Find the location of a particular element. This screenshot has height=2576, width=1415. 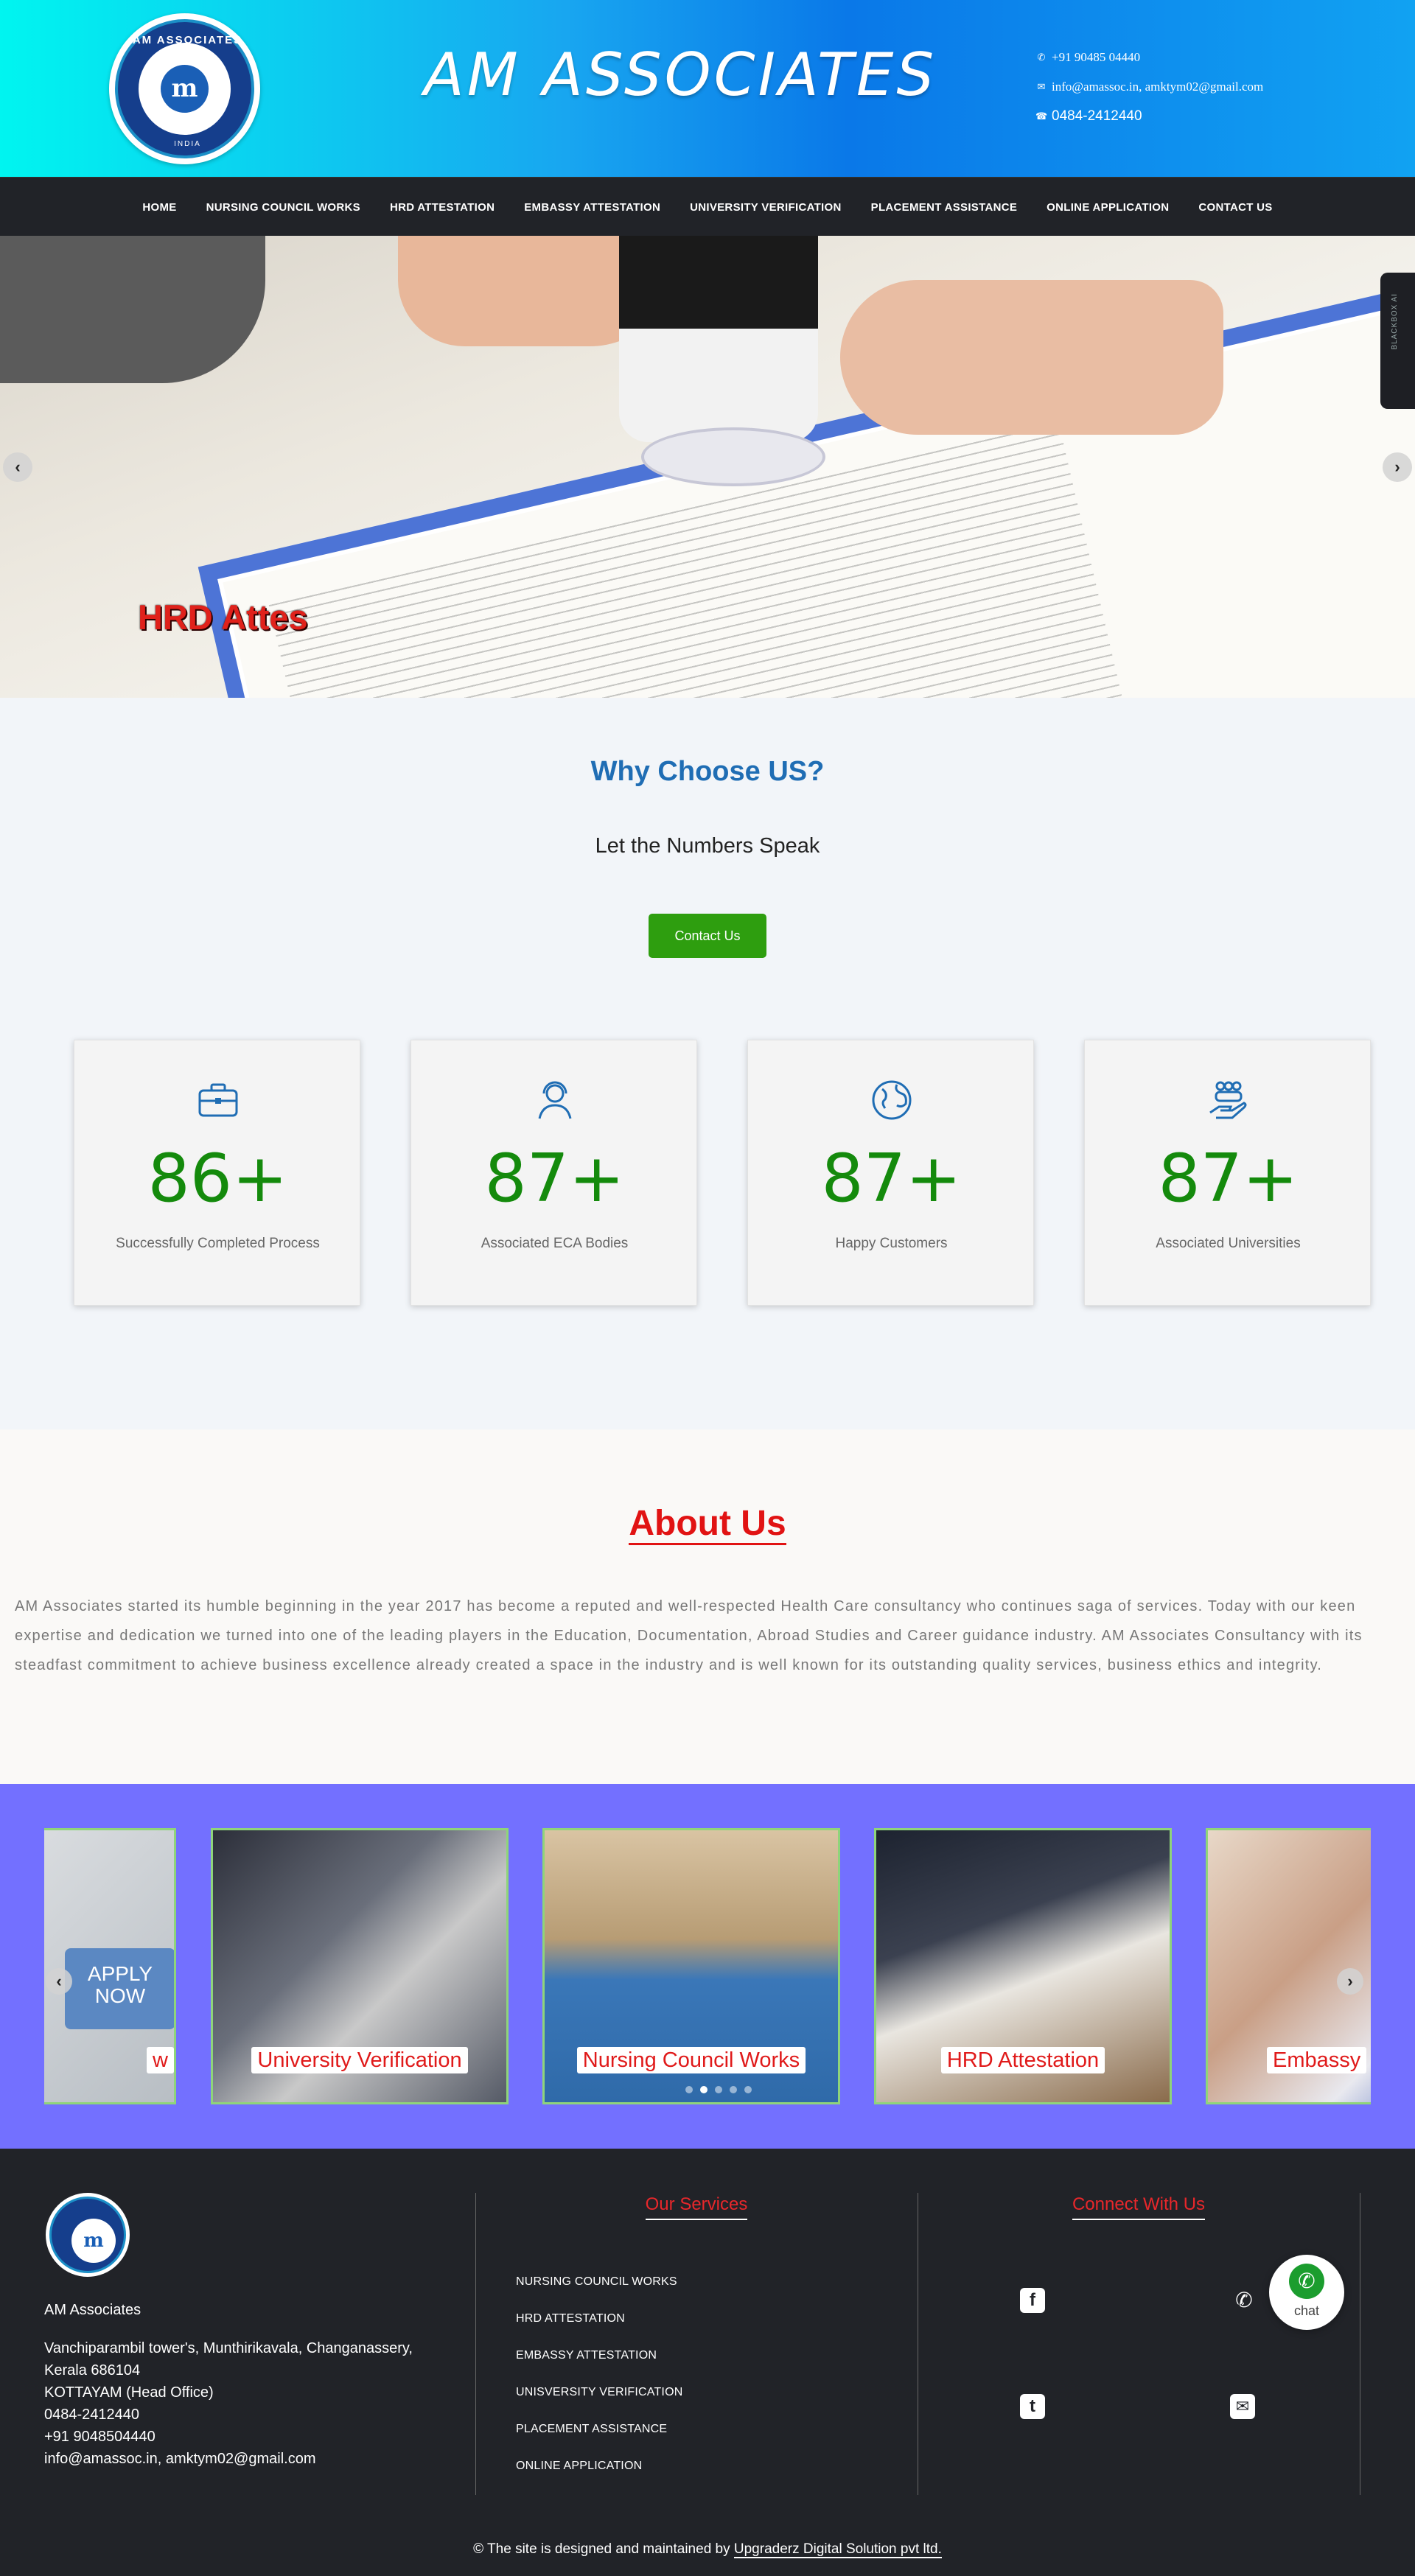

footer-link-embassy-attestation: EMBASSY ATTESTATION is located at coordinates (599, 2367).